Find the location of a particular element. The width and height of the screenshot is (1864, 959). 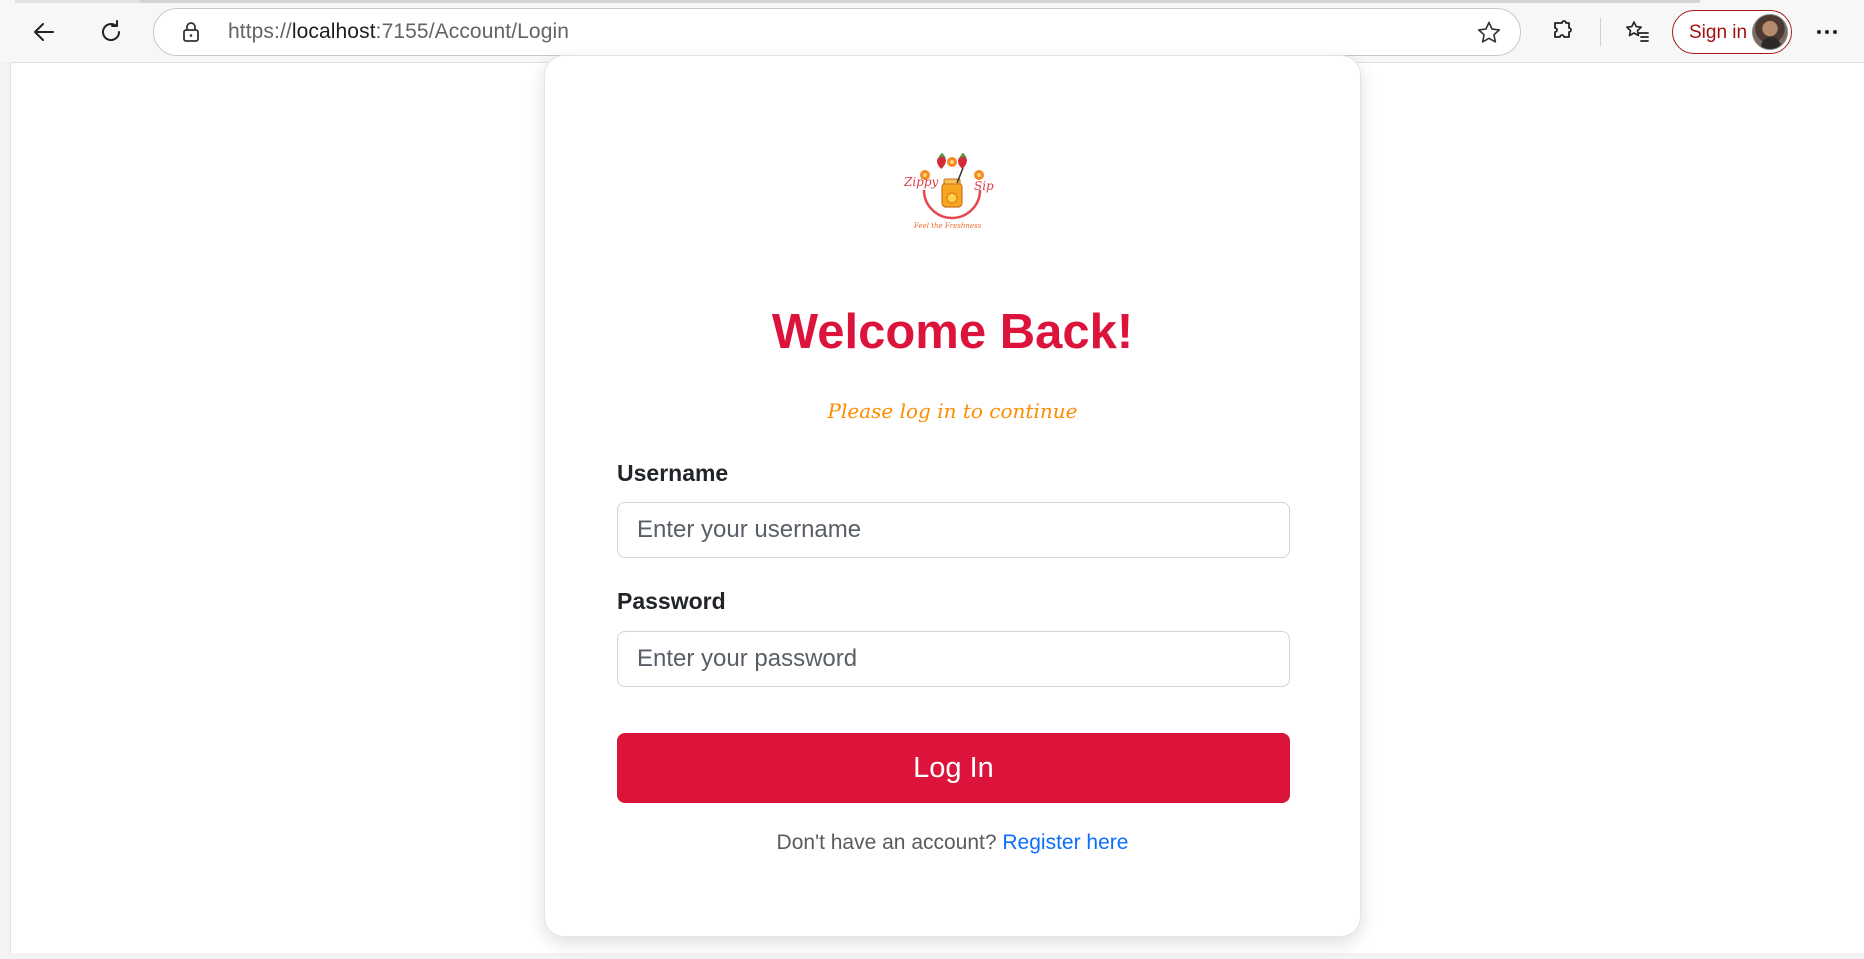

favorites-button is located at coordinates (1637, 32).